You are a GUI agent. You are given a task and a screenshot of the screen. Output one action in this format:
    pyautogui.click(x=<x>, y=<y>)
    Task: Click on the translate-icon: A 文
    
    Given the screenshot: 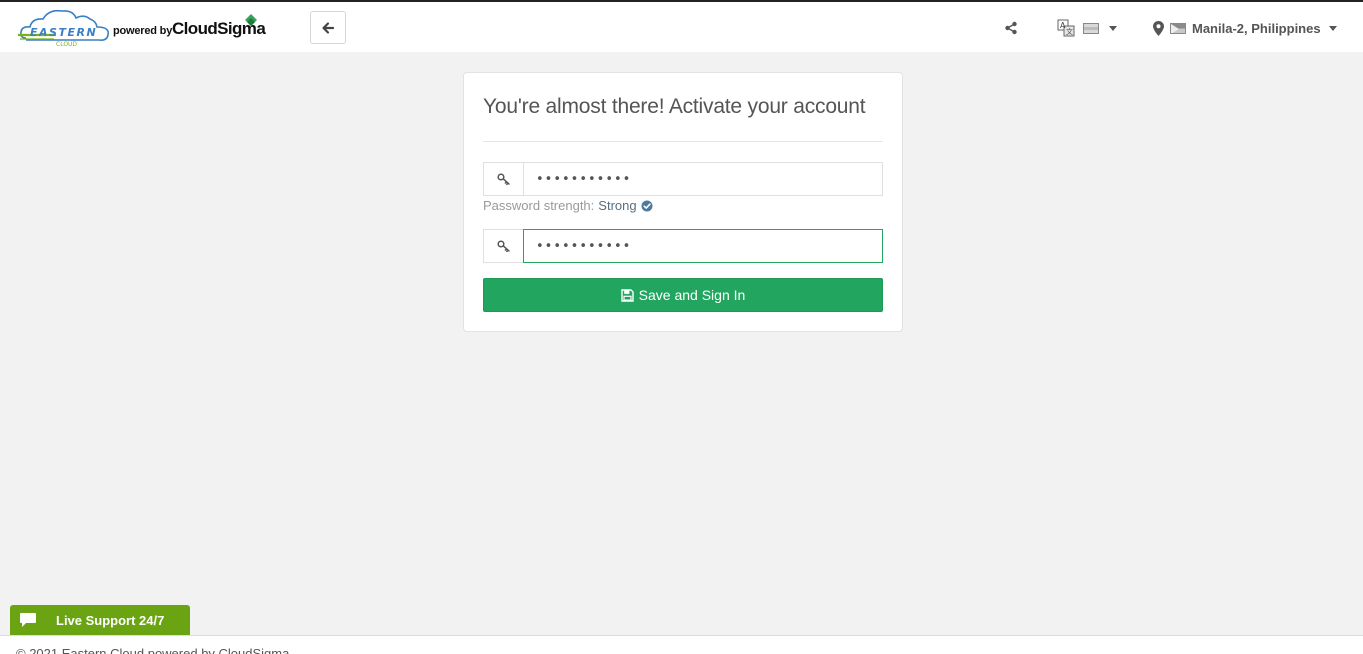 What is the action you would take?
    pyautogui.click(x=1066, y=28)
    